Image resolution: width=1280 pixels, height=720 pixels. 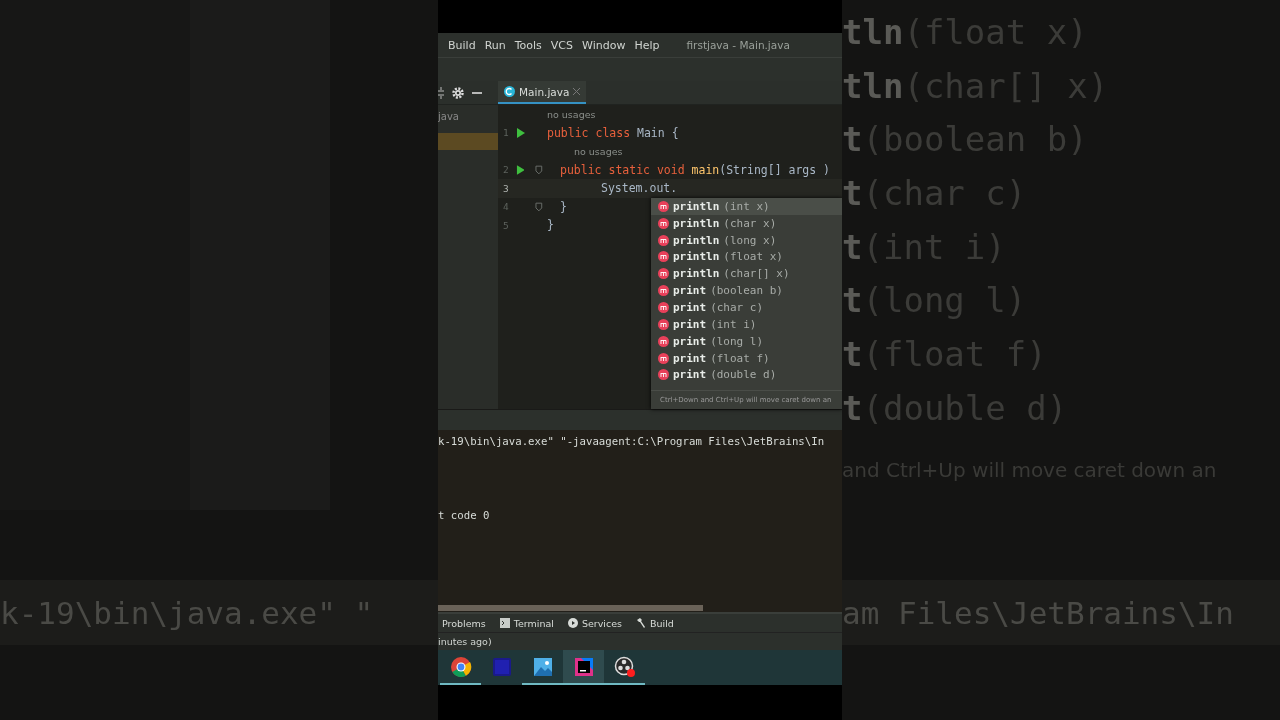 I want to click on class-icon, so click(x=509, y=91).